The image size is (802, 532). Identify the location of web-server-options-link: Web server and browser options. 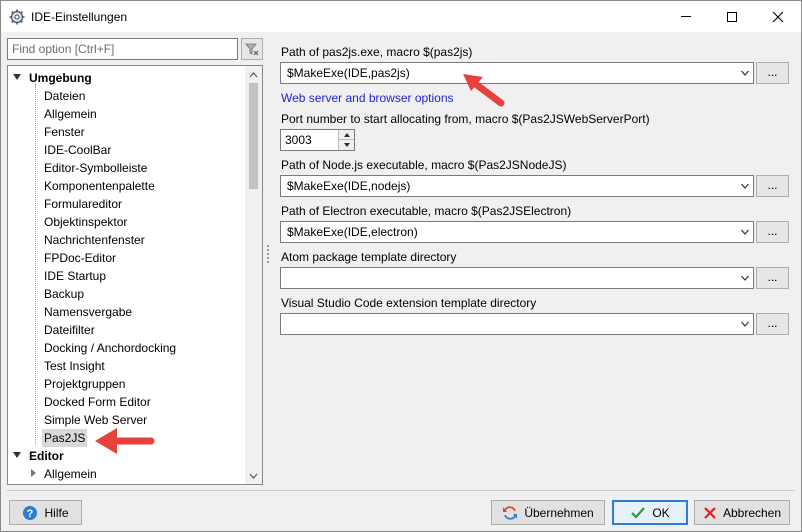
(367, 98).